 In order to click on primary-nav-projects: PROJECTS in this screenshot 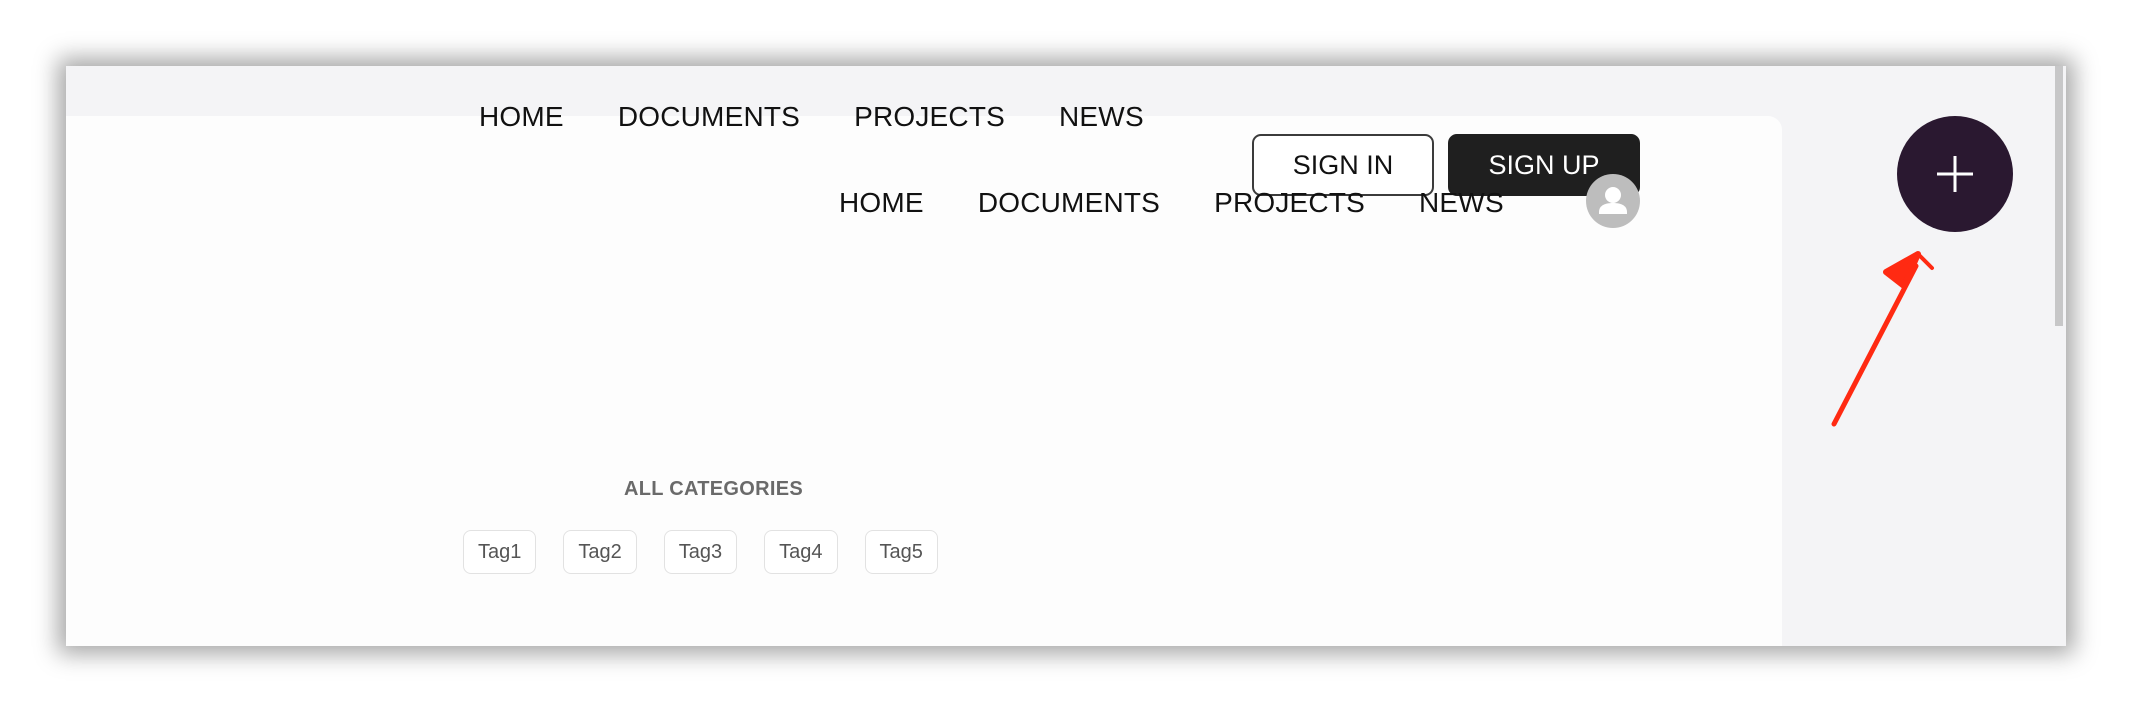, I will do `click(929, 117)`.